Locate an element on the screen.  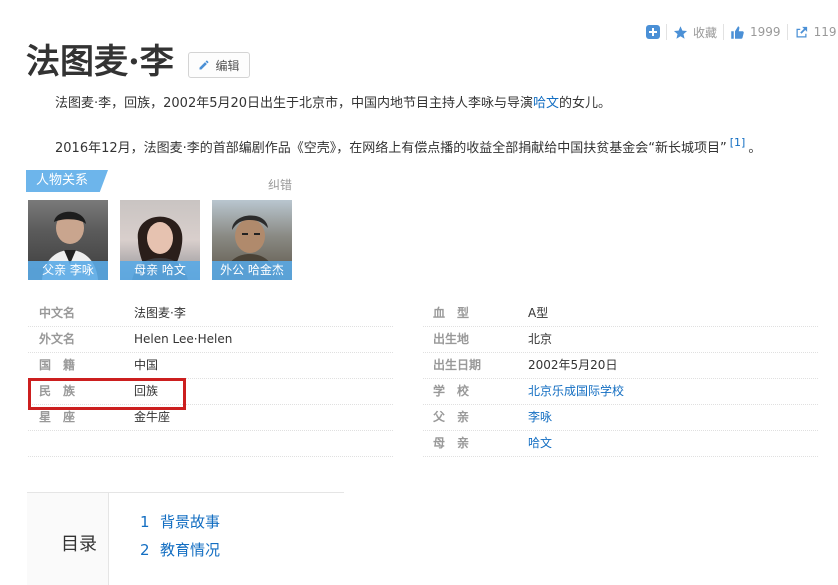
summary-text: 法图麦·李，回族，2002年5月20日出生于北京市，中国内地节目主持人李咏与导演 is located at coordinates (294, 103).